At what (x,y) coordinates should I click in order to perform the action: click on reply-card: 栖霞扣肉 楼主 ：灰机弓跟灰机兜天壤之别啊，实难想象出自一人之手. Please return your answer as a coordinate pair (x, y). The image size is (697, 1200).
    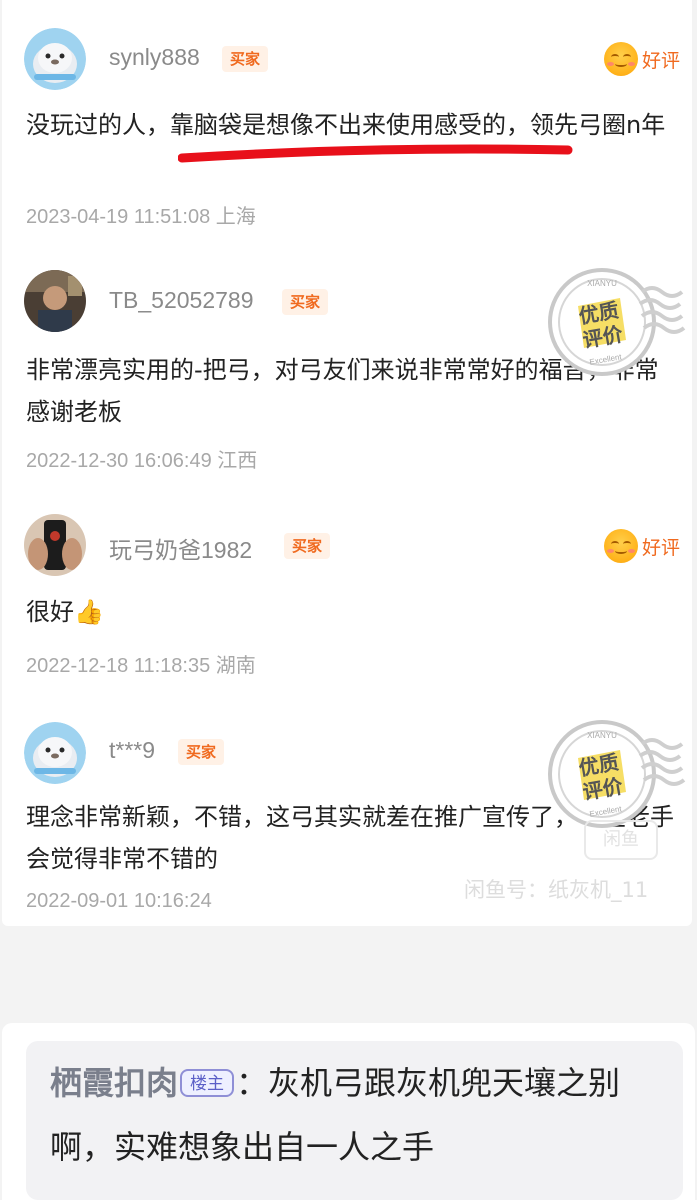
    Looking at the image, I should click on (348, 1111).